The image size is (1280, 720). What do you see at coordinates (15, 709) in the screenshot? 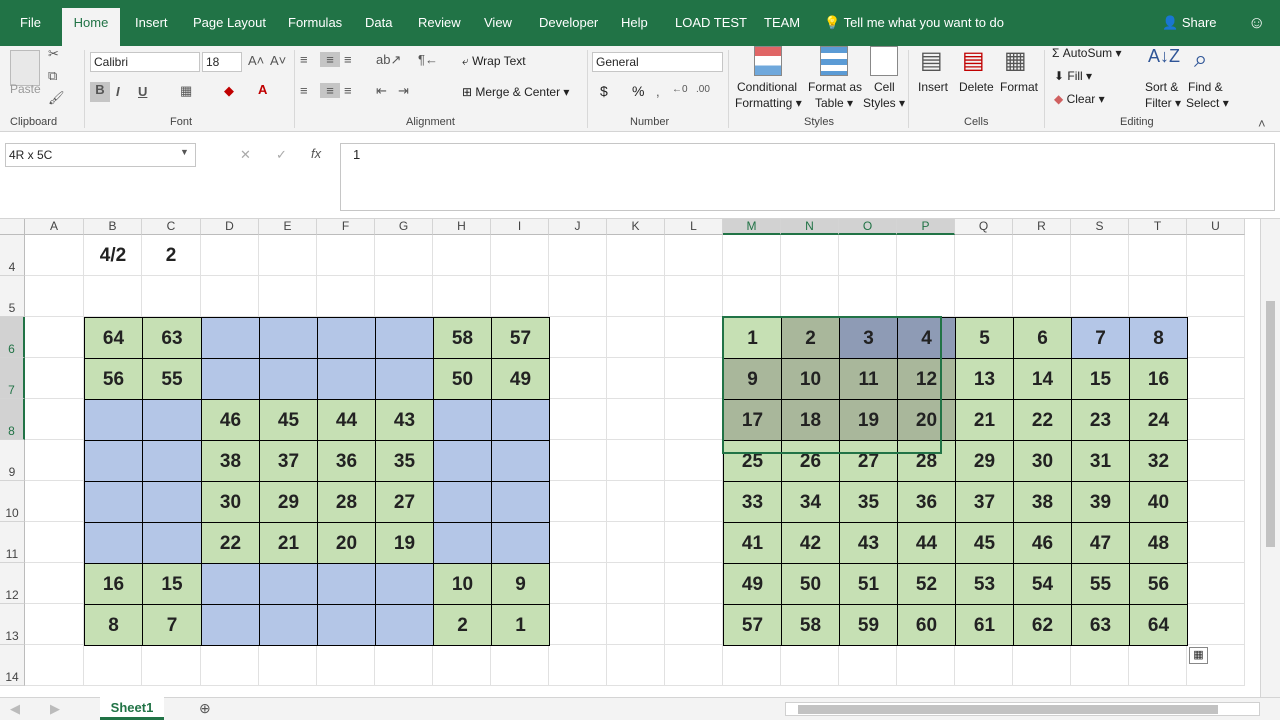
I see `prev-sheet-icon: ◀` at bounding box center [15, 709].